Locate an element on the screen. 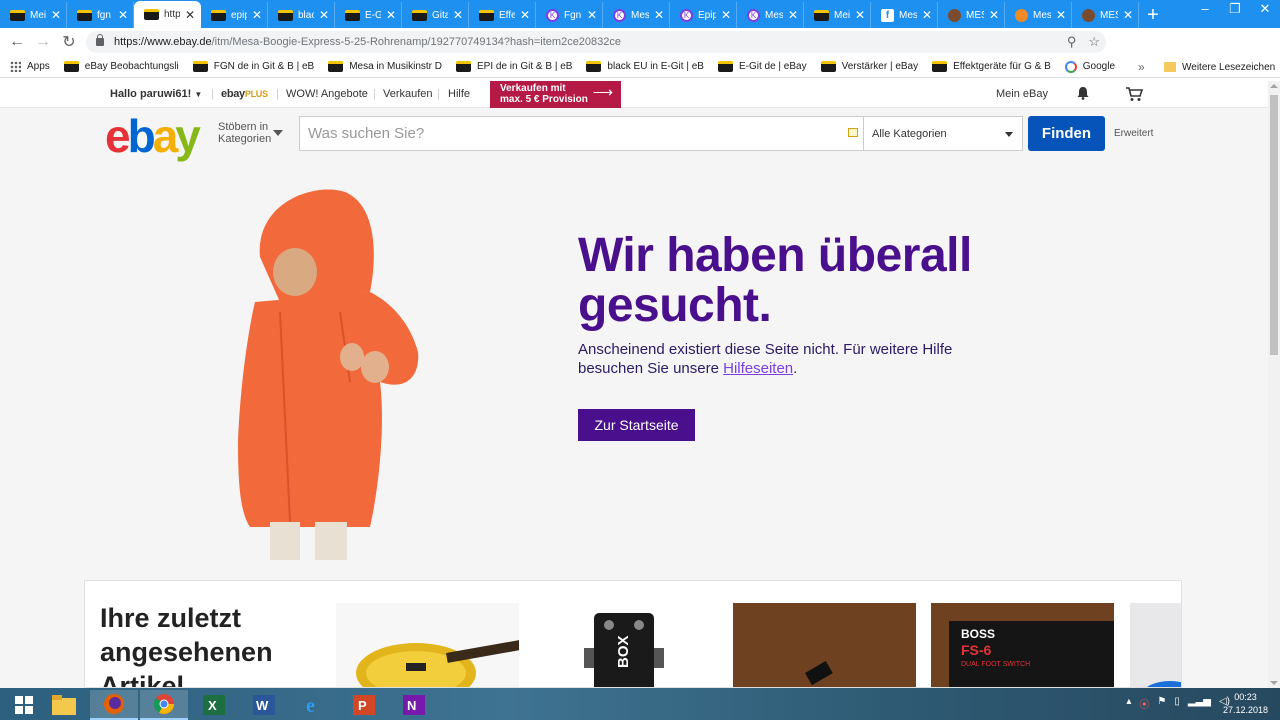 The width and height of the screenshot is (1280, 720). bookmark-item: Mesa in Musikinstr D is located at coordinates (385, 66).